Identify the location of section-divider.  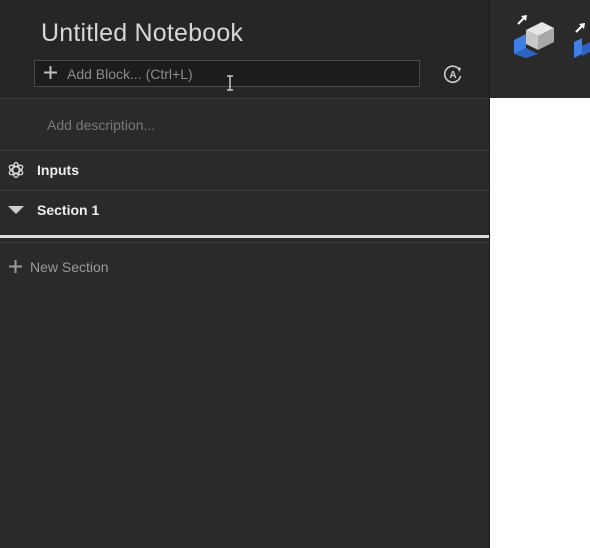
(244, 236).